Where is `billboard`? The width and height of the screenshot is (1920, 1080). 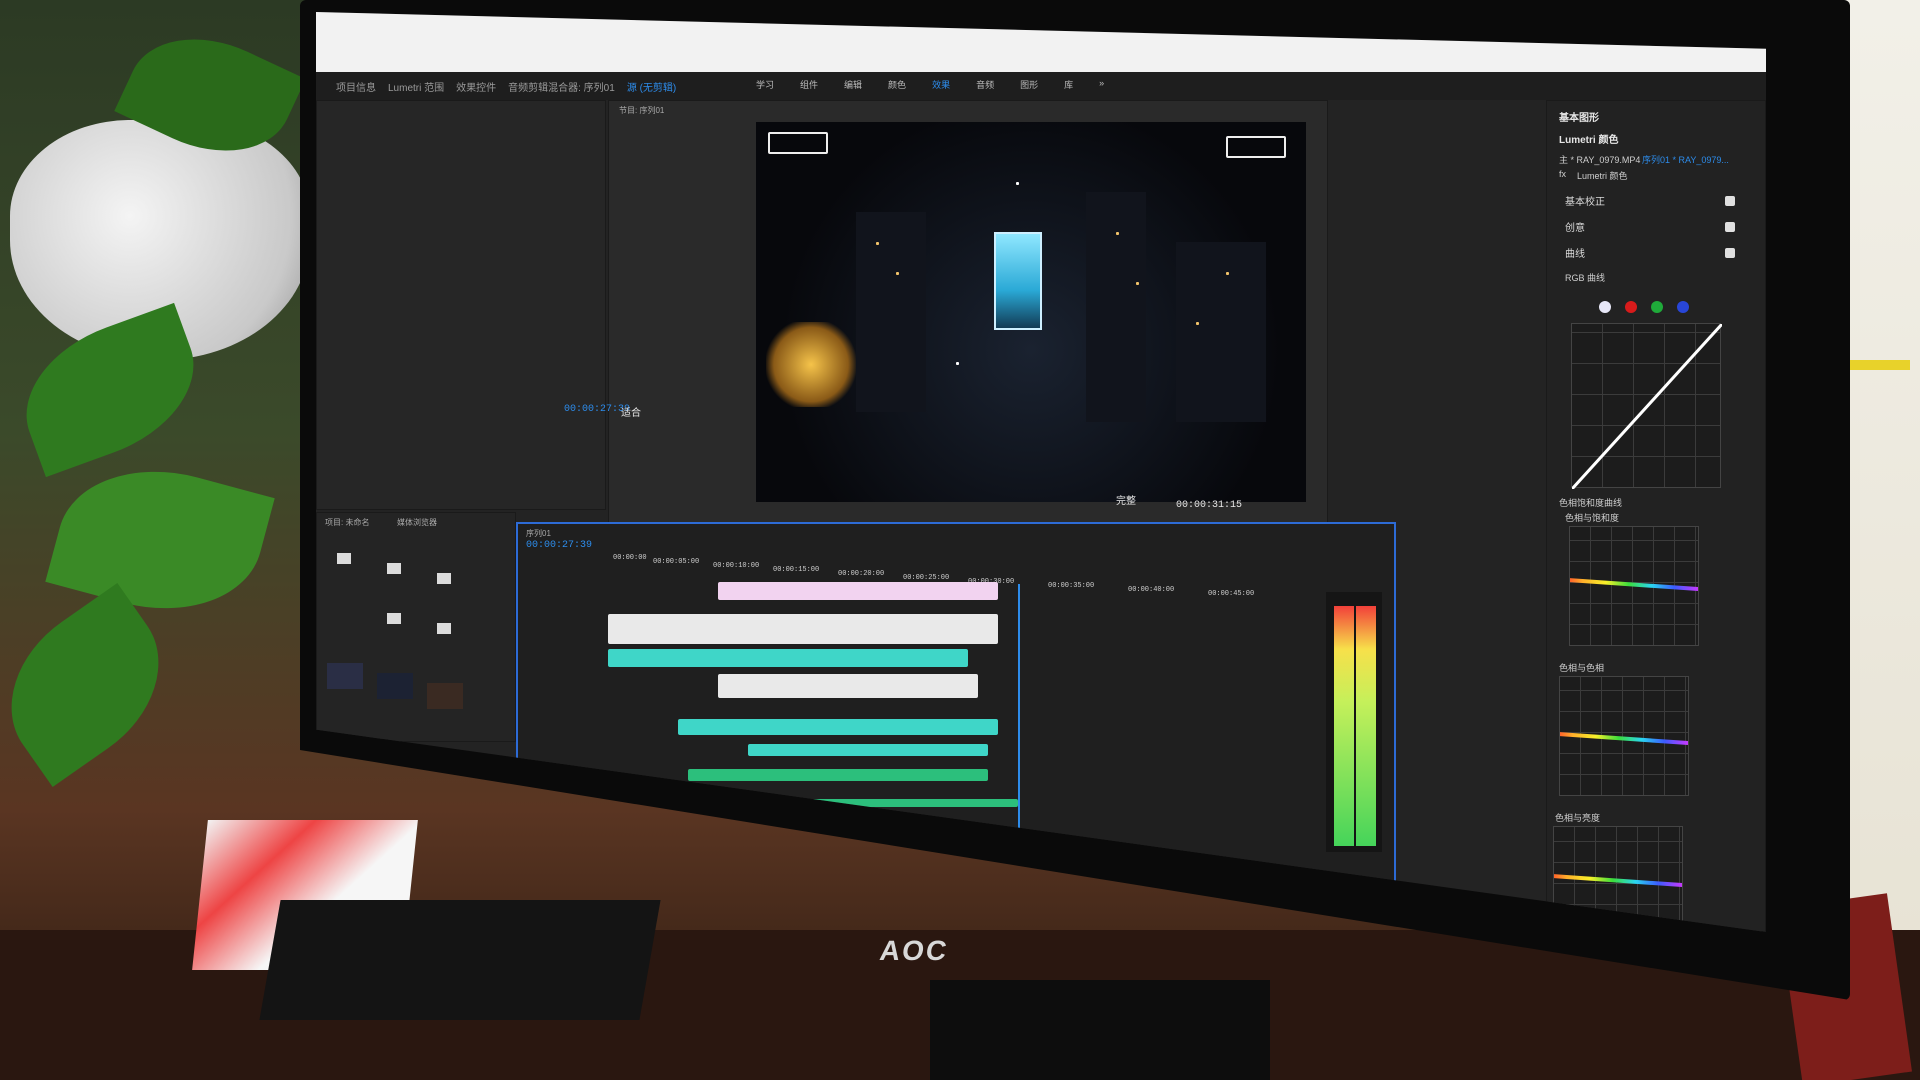
billboard is located at coordinates (1018, 281).